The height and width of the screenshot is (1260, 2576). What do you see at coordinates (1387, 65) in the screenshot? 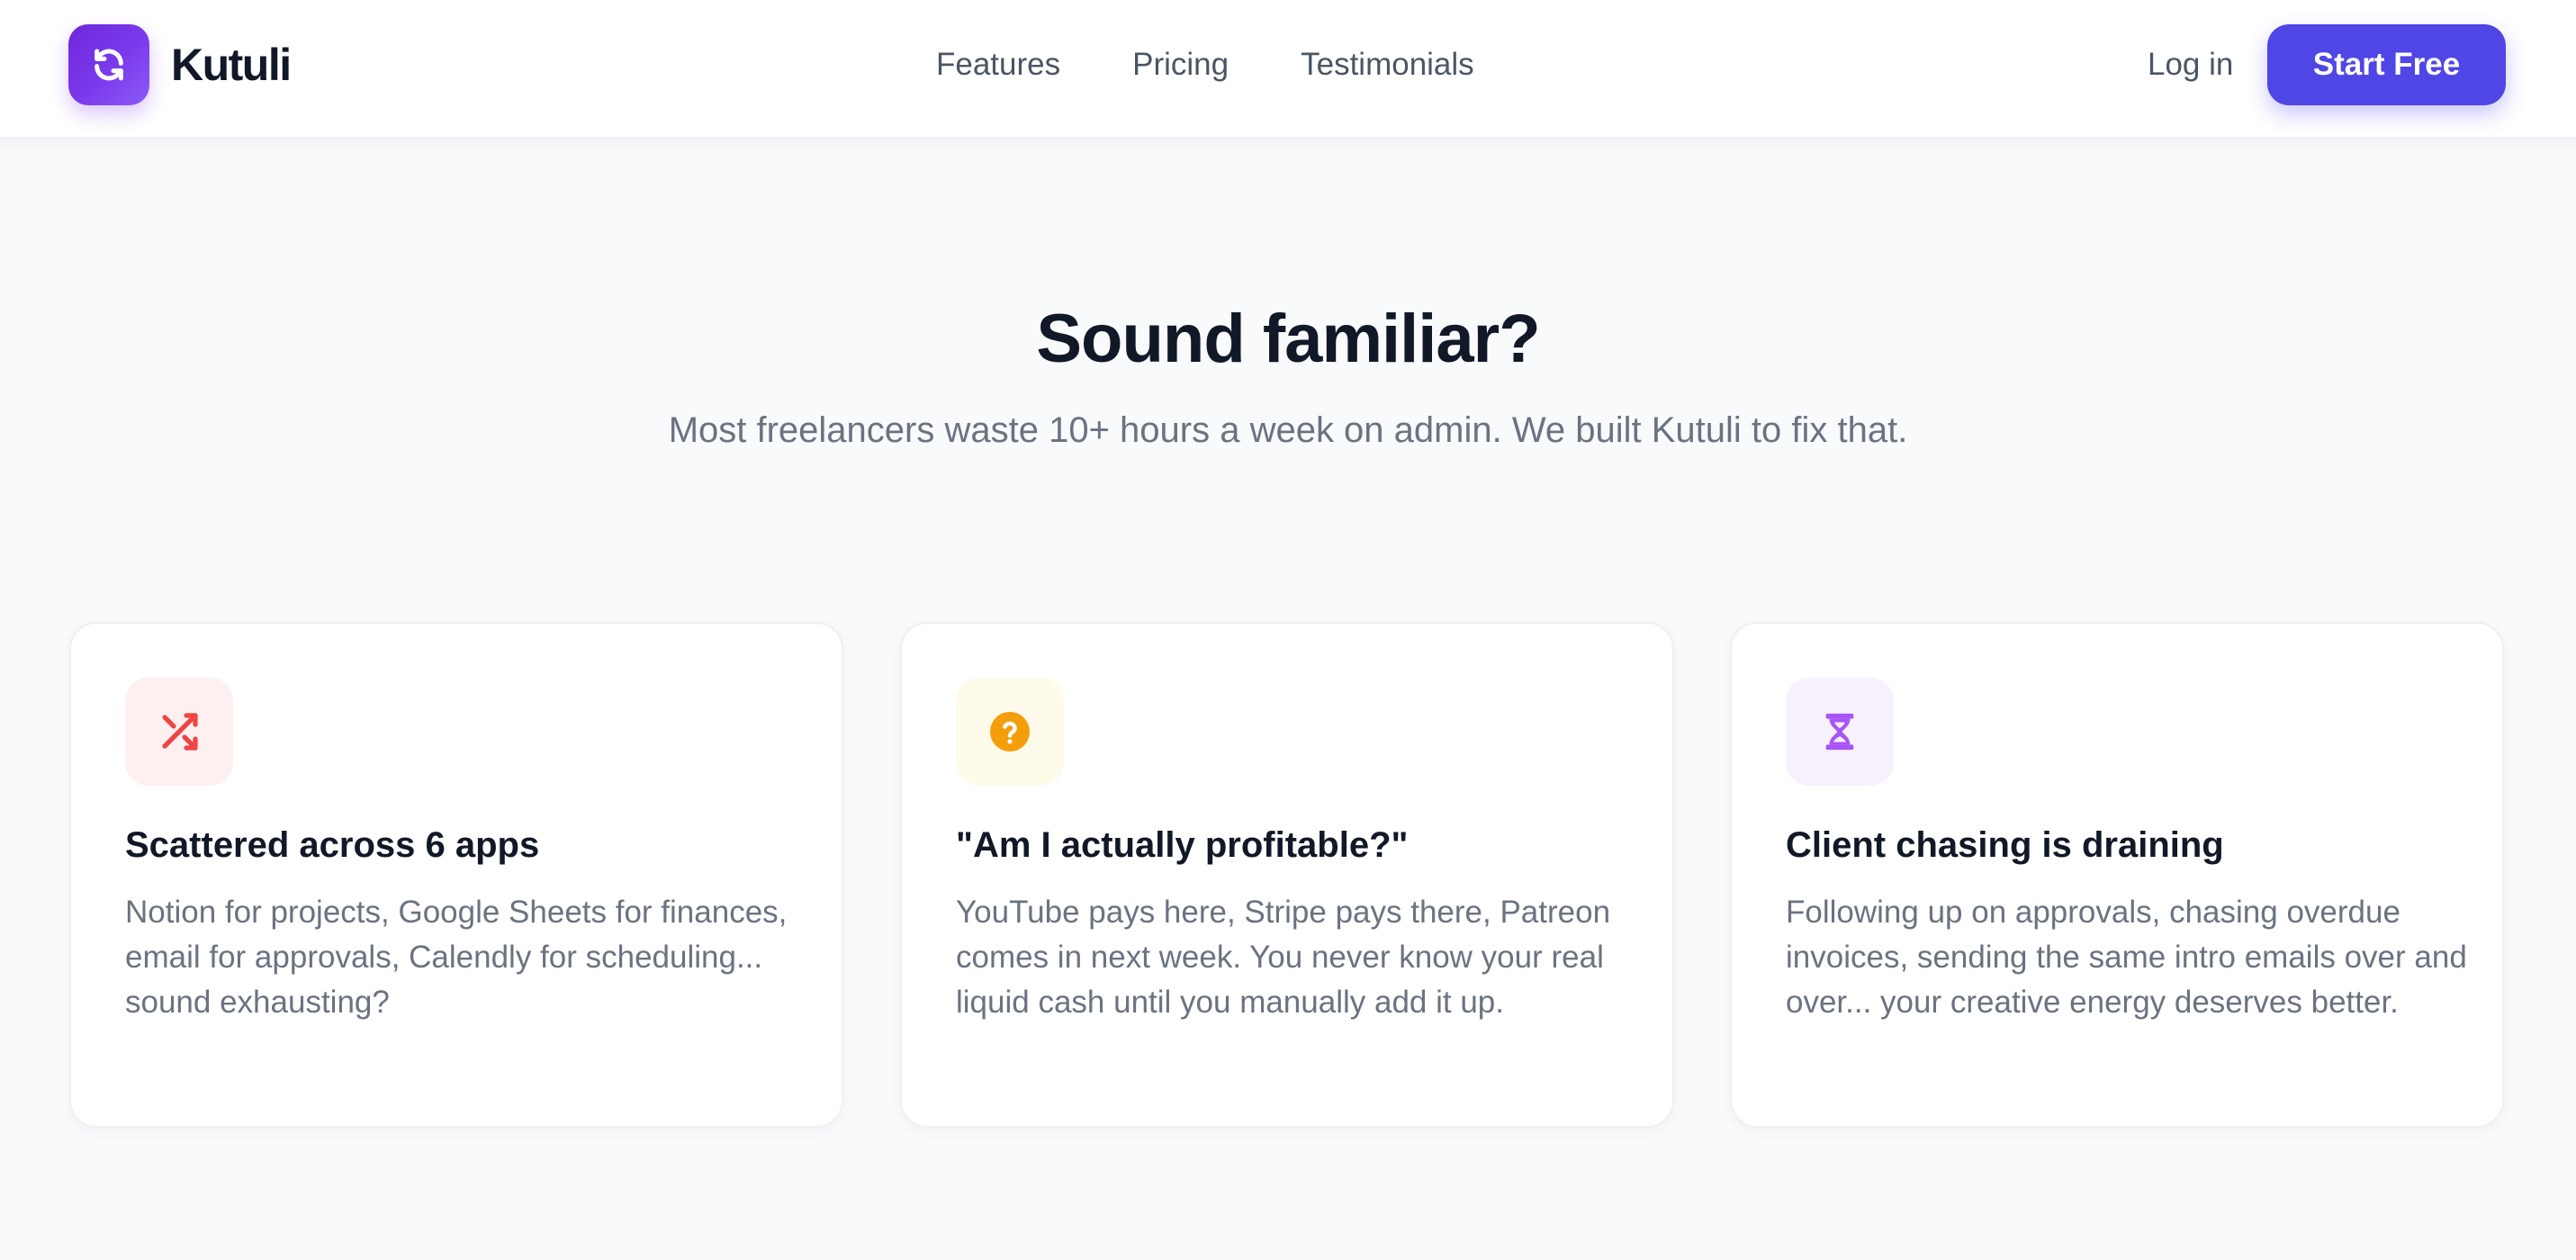
I see `nav-link-testimonials: Testimonials` at bounding box center [1387, 65].